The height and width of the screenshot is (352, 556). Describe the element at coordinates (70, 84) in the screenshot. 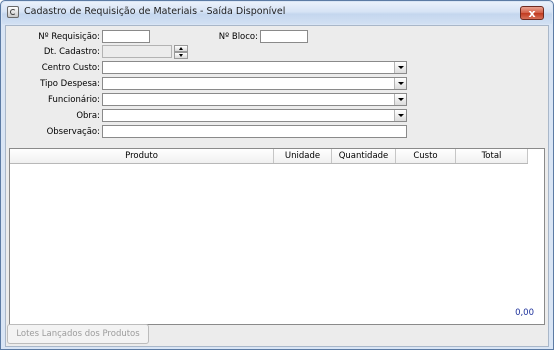

I see `tipo-despesa-label: Tipo Despesa:` at that location.